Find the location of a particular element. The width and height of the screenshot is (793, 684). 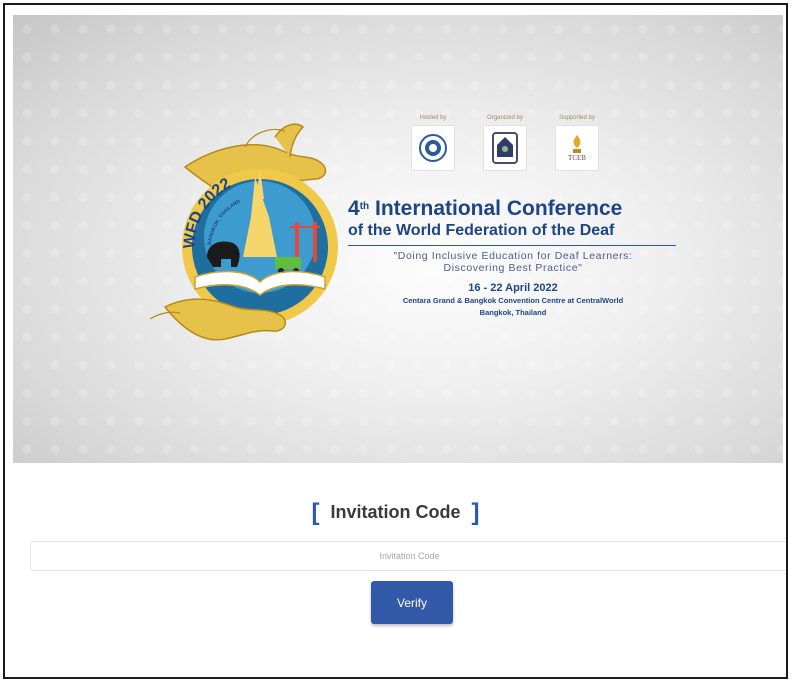

conference-subtitle: of the World Federation of the Deaf is located at coordinates (481, 230).